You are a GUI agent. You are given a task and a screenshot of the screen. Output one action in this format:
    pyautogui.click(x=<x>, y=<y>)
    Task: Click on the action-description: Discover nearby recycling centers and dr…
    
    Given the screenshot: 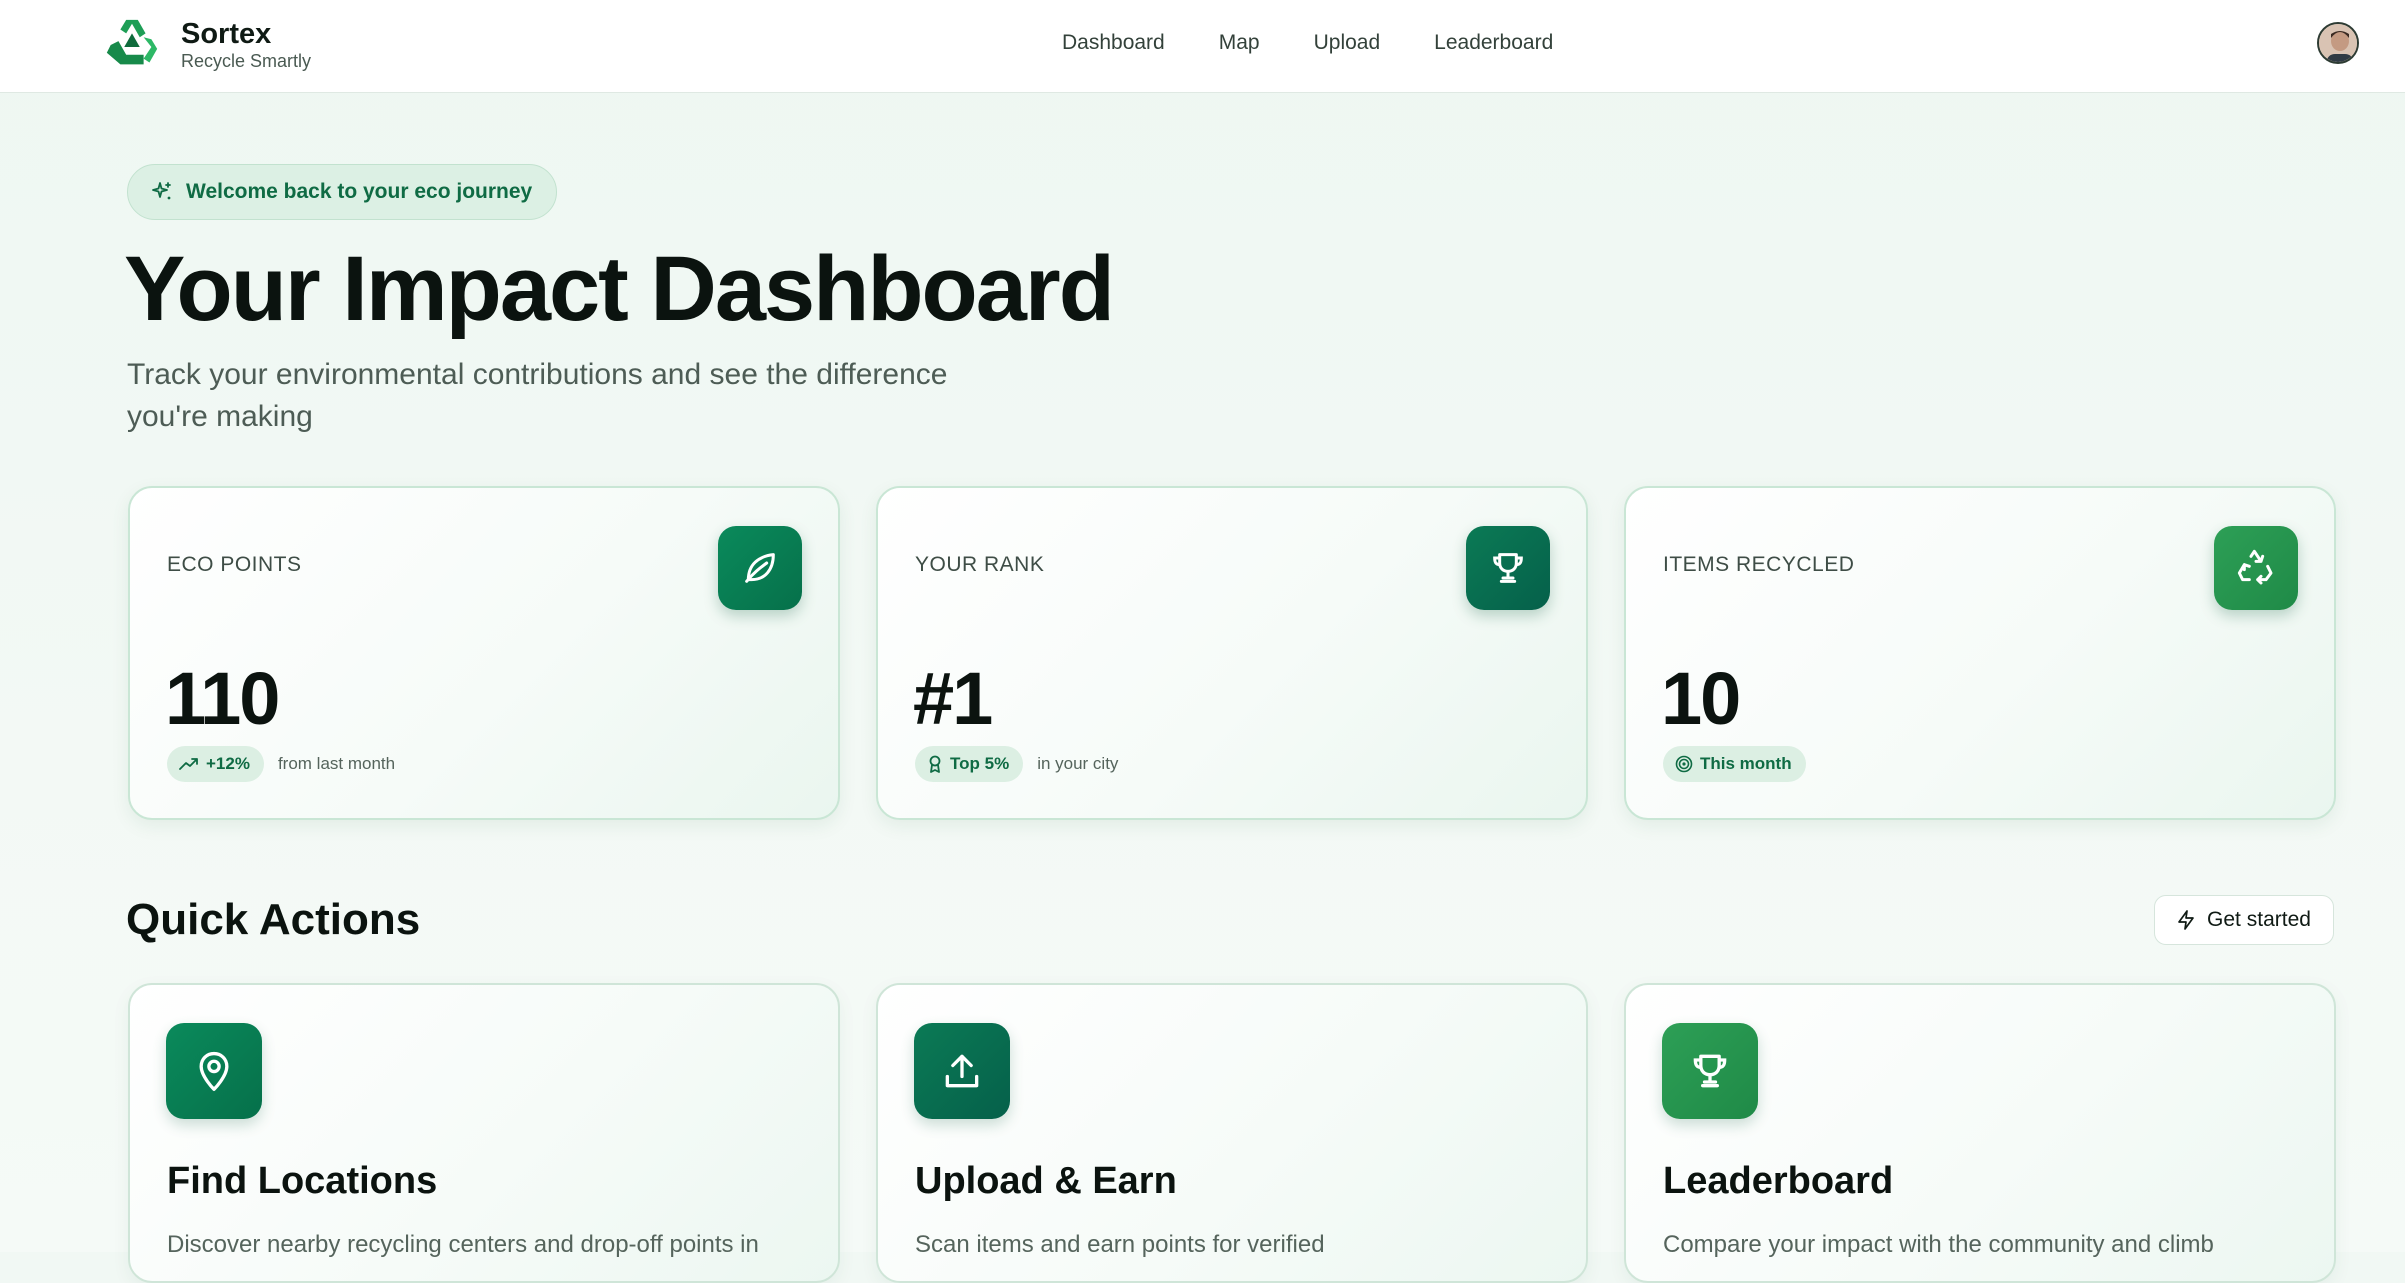 What is the action you would take?
    pyautogui.click(x=463, y=1244)
    